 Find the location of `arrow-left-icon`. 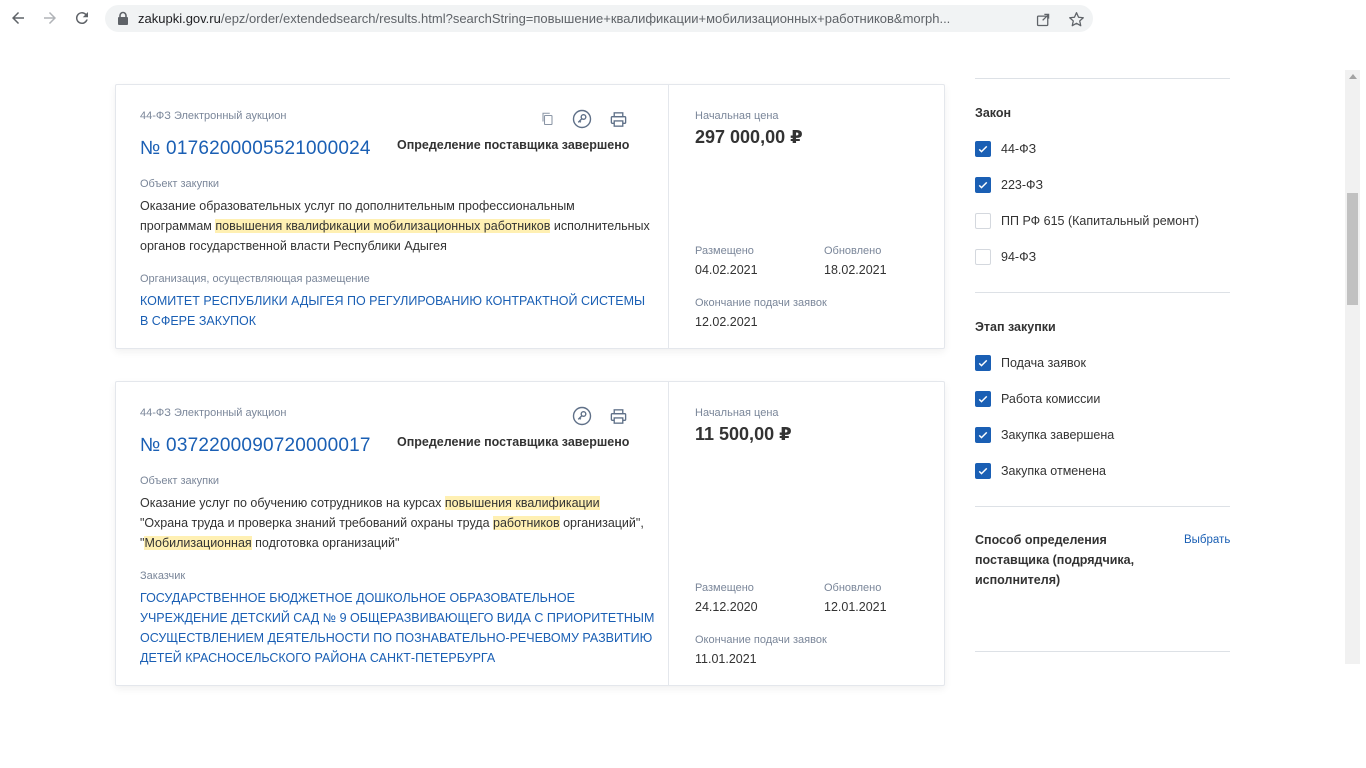

arrow-left-icon is located at coordinates (18, 18).